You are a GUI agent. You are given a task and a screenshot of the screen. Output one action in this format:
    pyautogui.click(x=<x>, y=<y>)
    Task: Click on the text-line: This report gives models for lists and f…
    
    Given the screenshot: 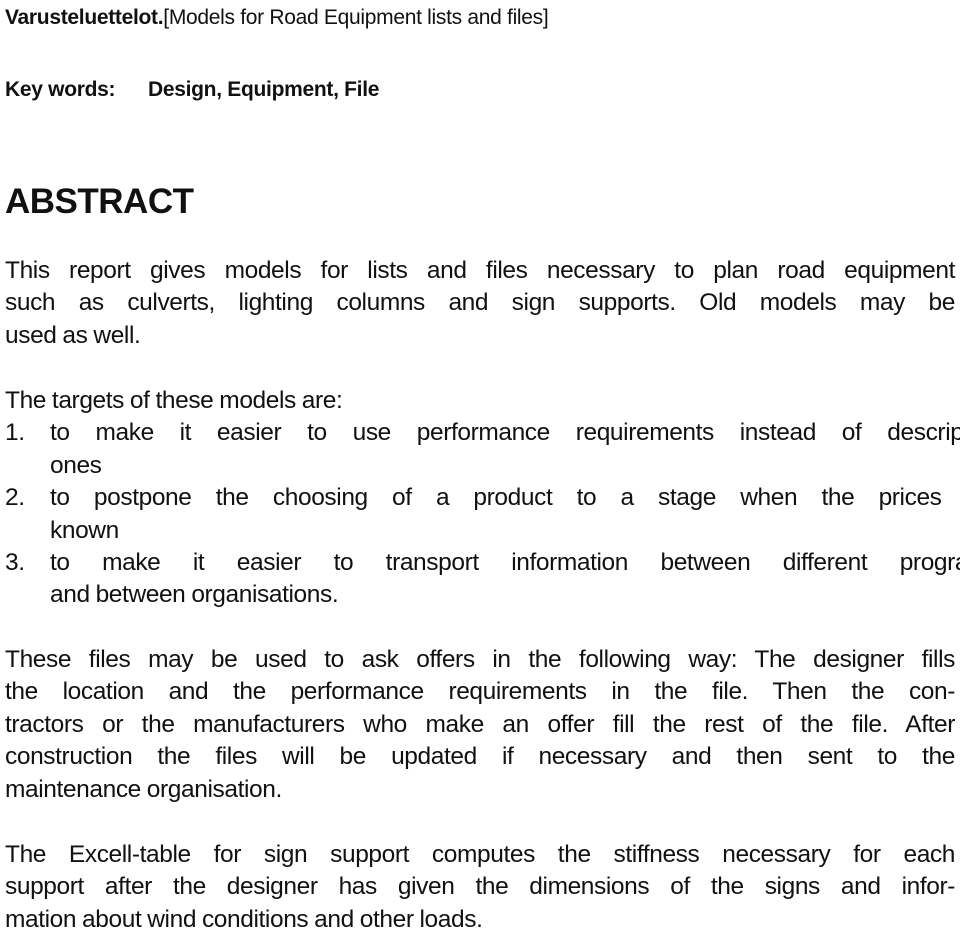 What is the action you would take?
    pyautogui.click(x=480, y=270)
    